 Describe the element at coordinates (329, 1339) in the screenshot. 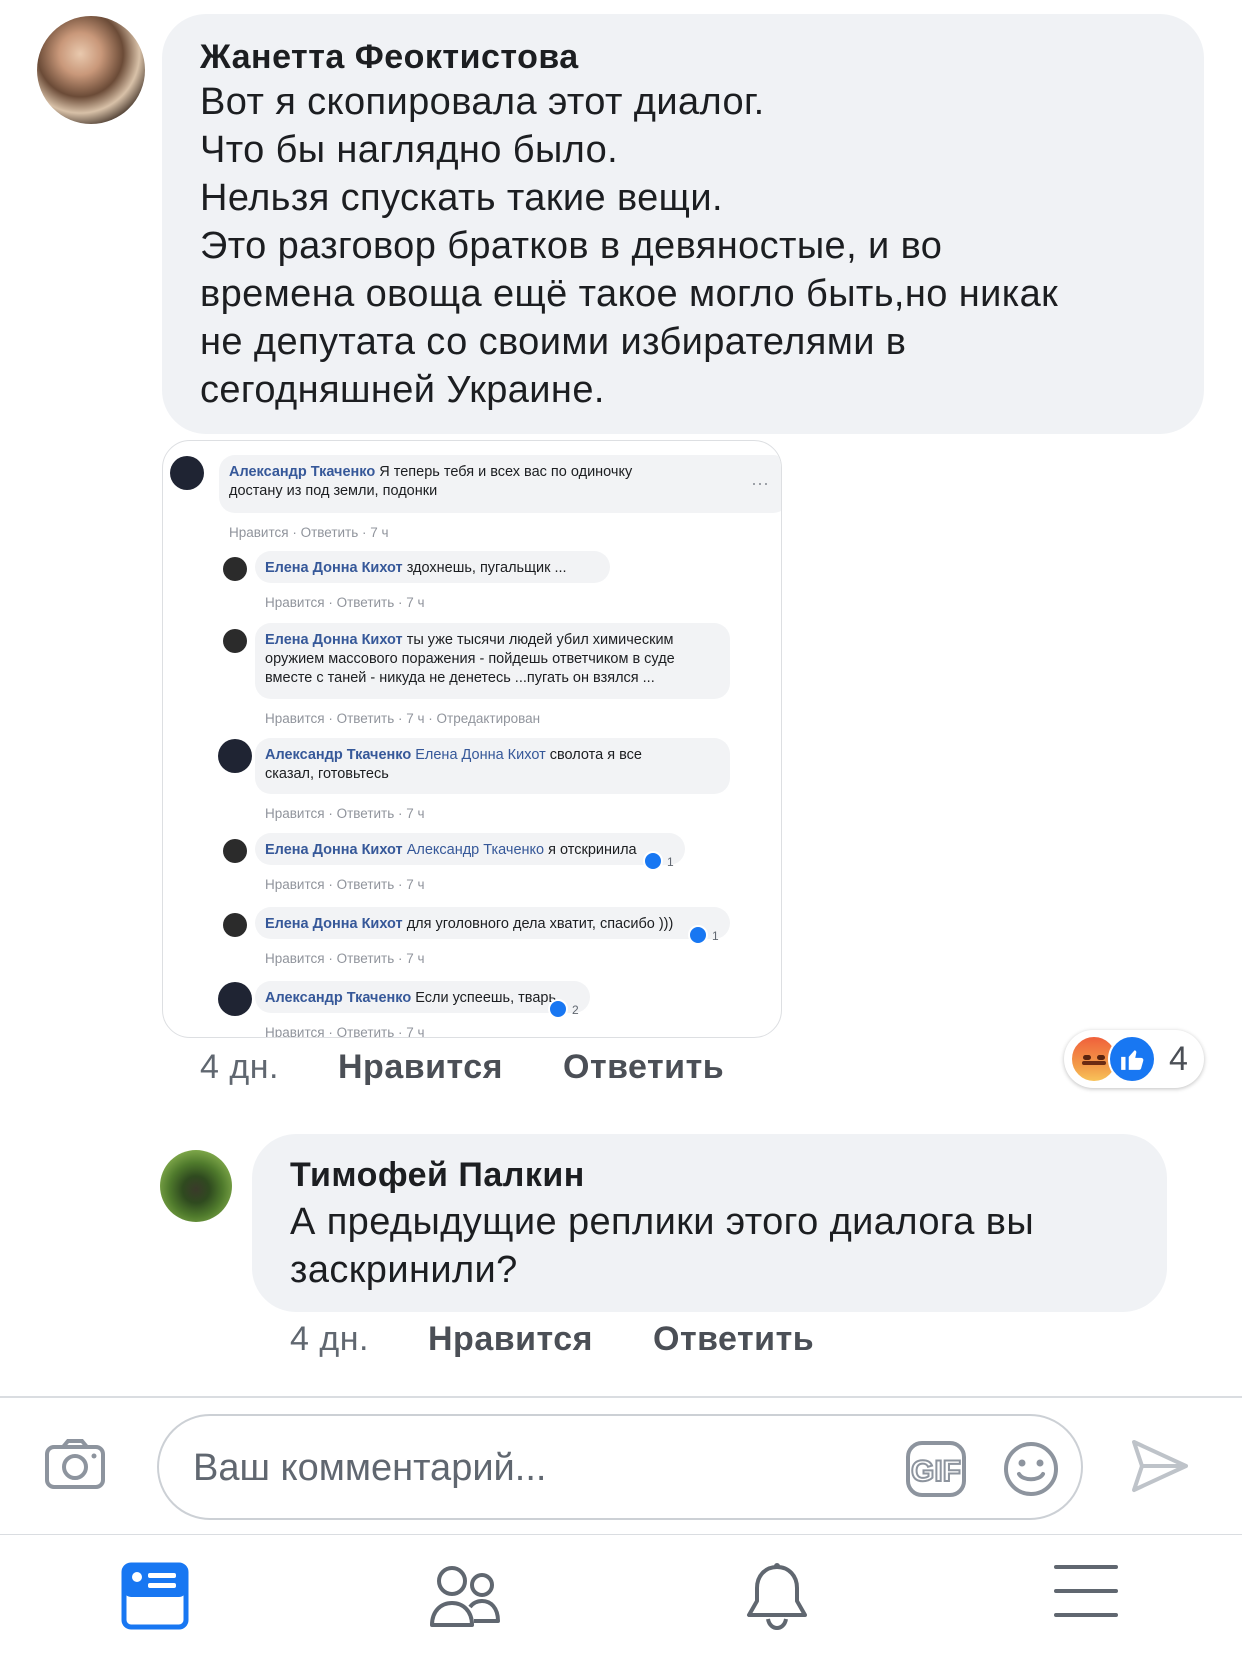

I see `comment-time-2: 4 дн.` at that location.